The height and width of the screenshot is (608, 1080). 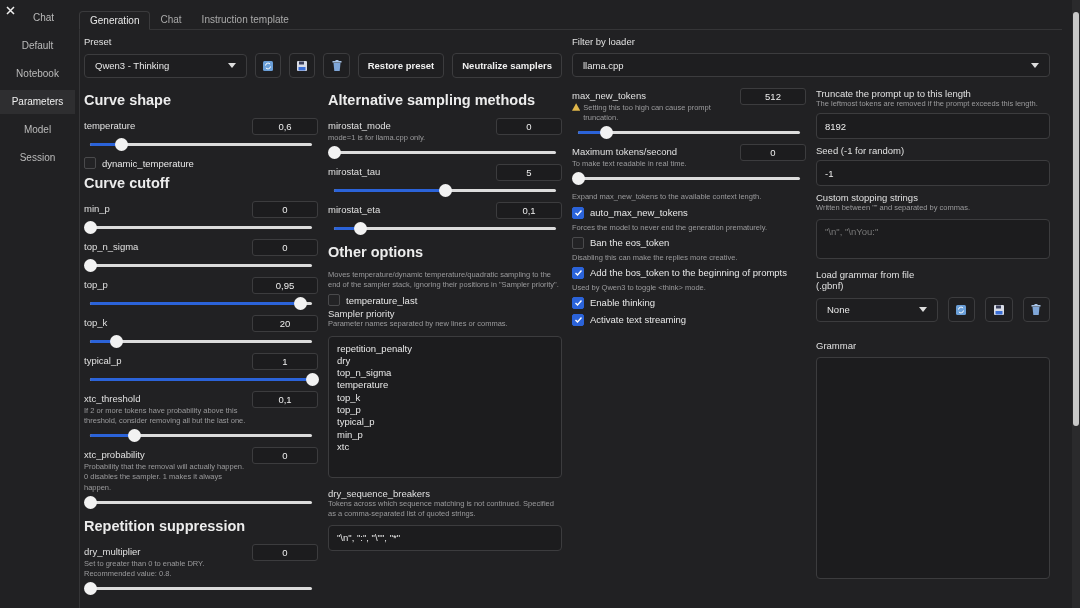 I want to click on section-heading: Alternative sampling methods, so click(x=432, y=100).